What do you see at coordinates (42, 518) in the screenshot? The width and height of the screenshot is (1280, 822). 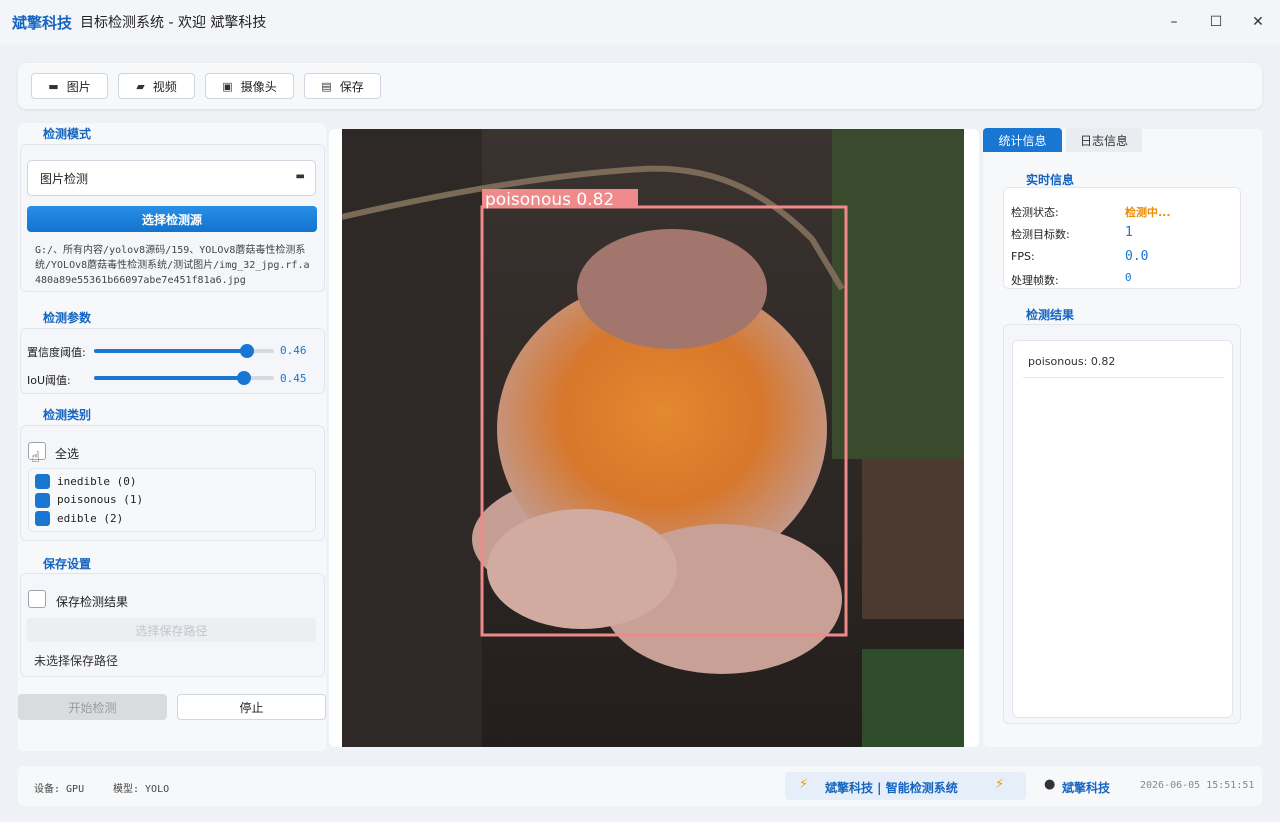 I see `class-checkbox-edible` at bounding box center [42, 518].